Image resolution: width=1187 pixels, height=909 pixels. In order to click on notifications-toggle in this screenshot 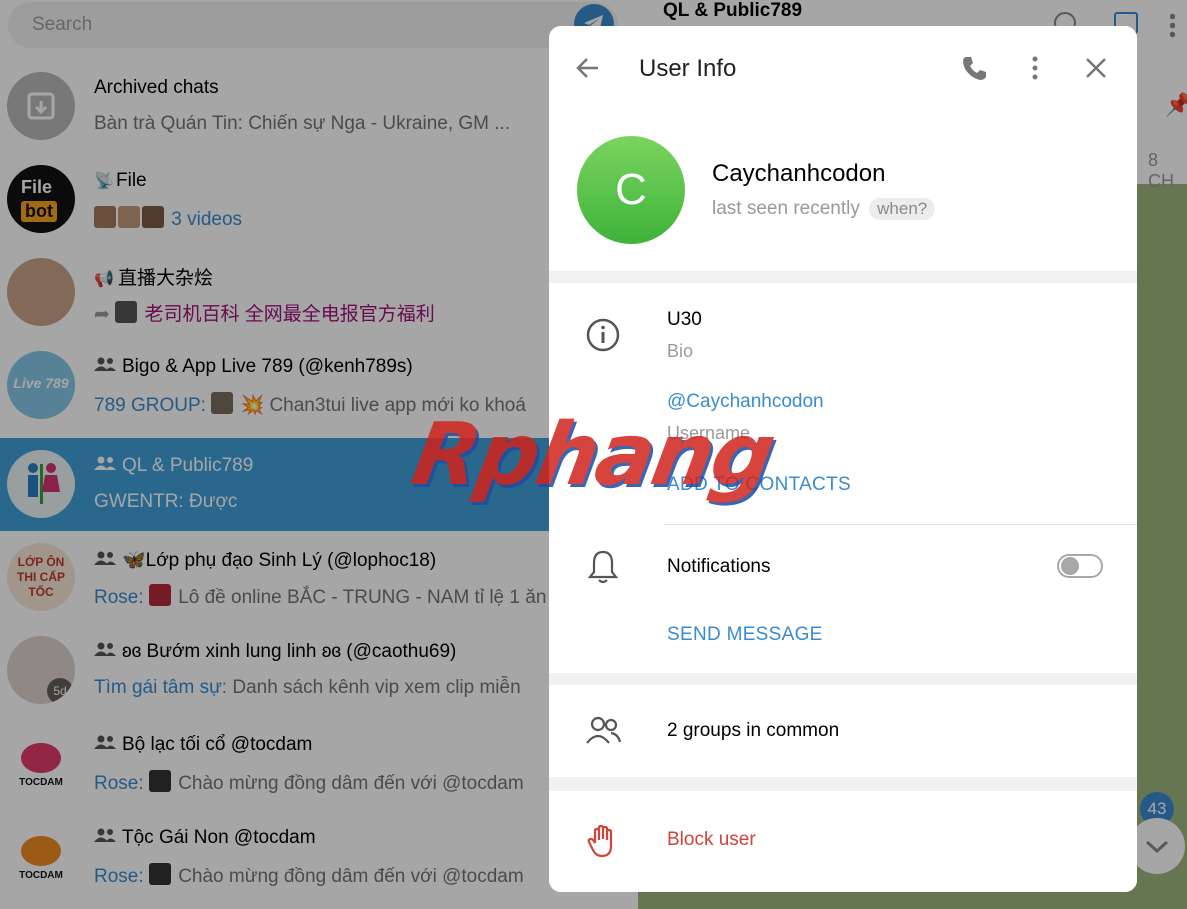, I will do `click(1080, 566)`.